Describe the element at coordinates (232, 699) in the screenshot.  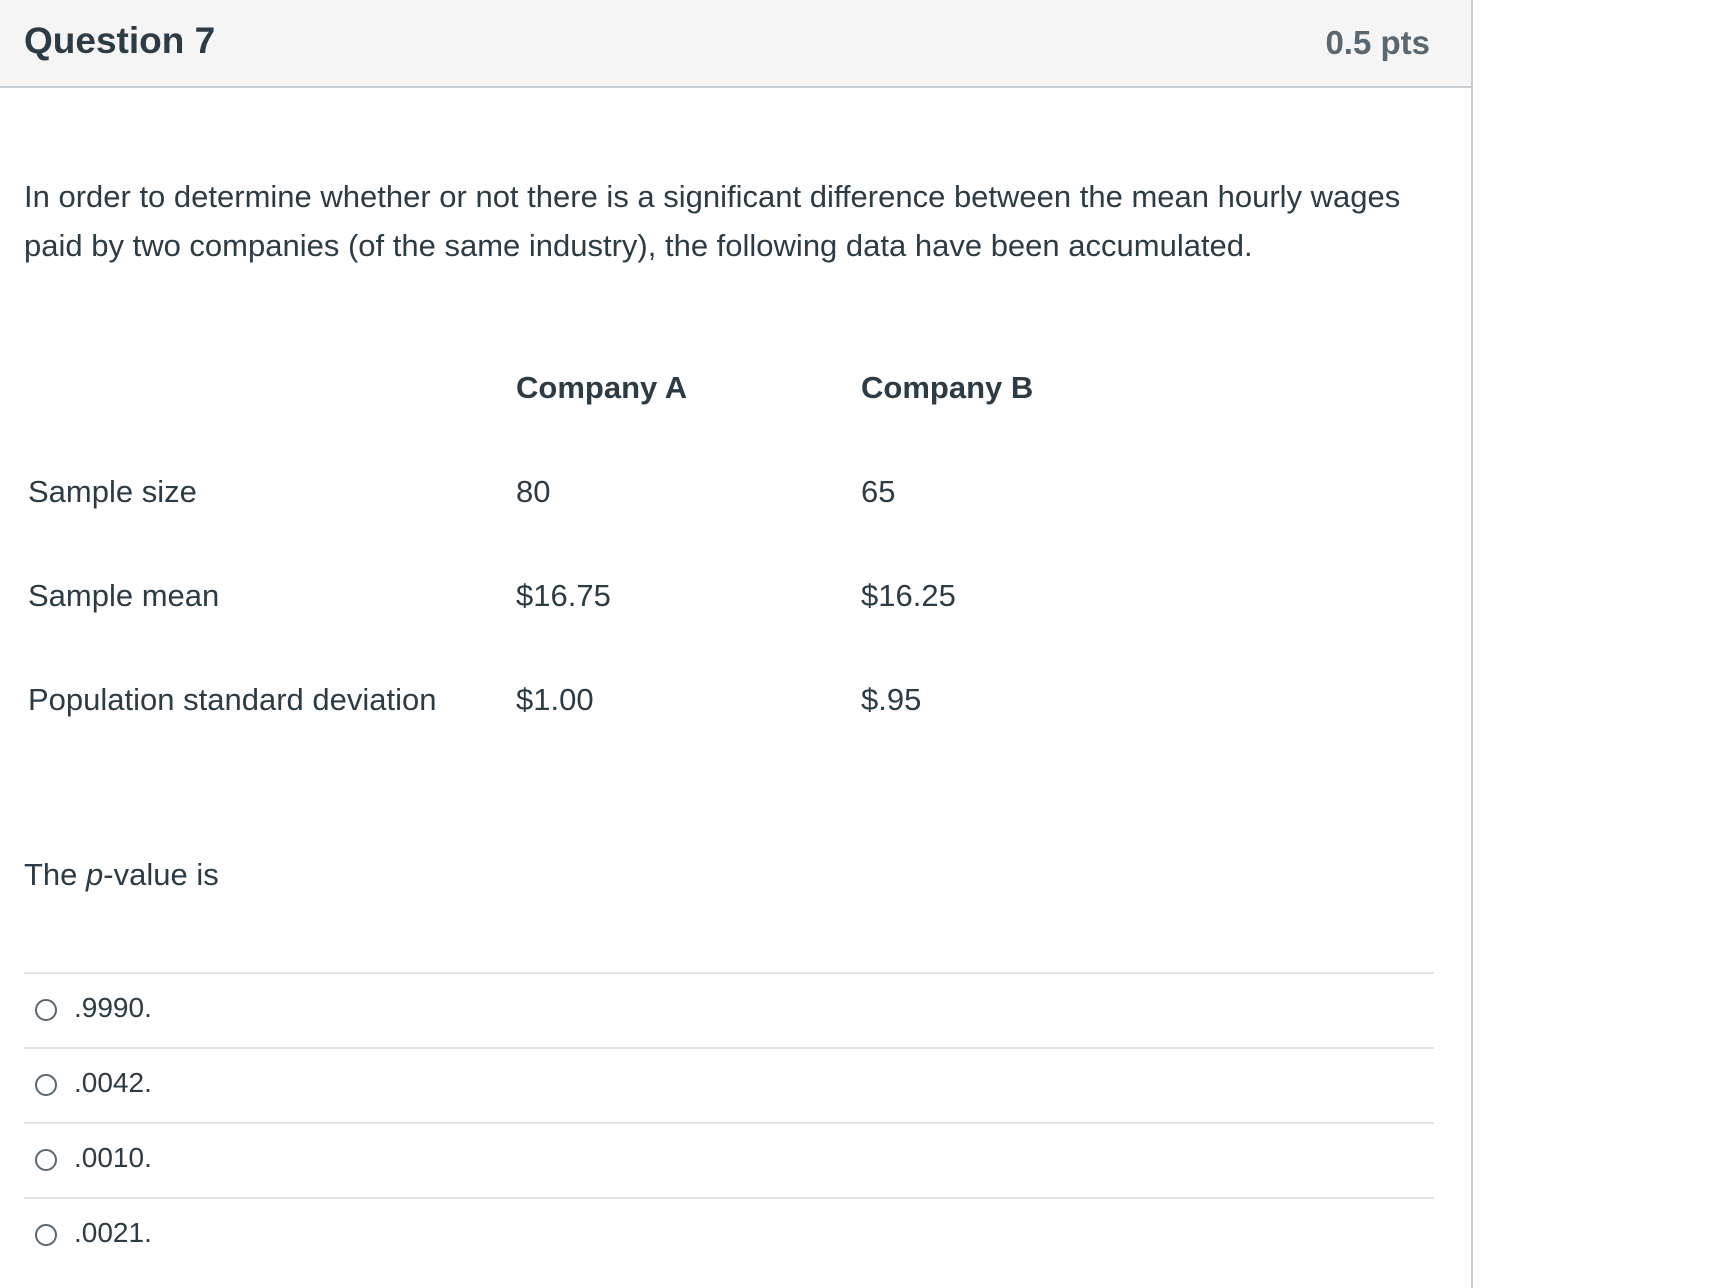
I see `row-label: Population standard deviation` at that location.